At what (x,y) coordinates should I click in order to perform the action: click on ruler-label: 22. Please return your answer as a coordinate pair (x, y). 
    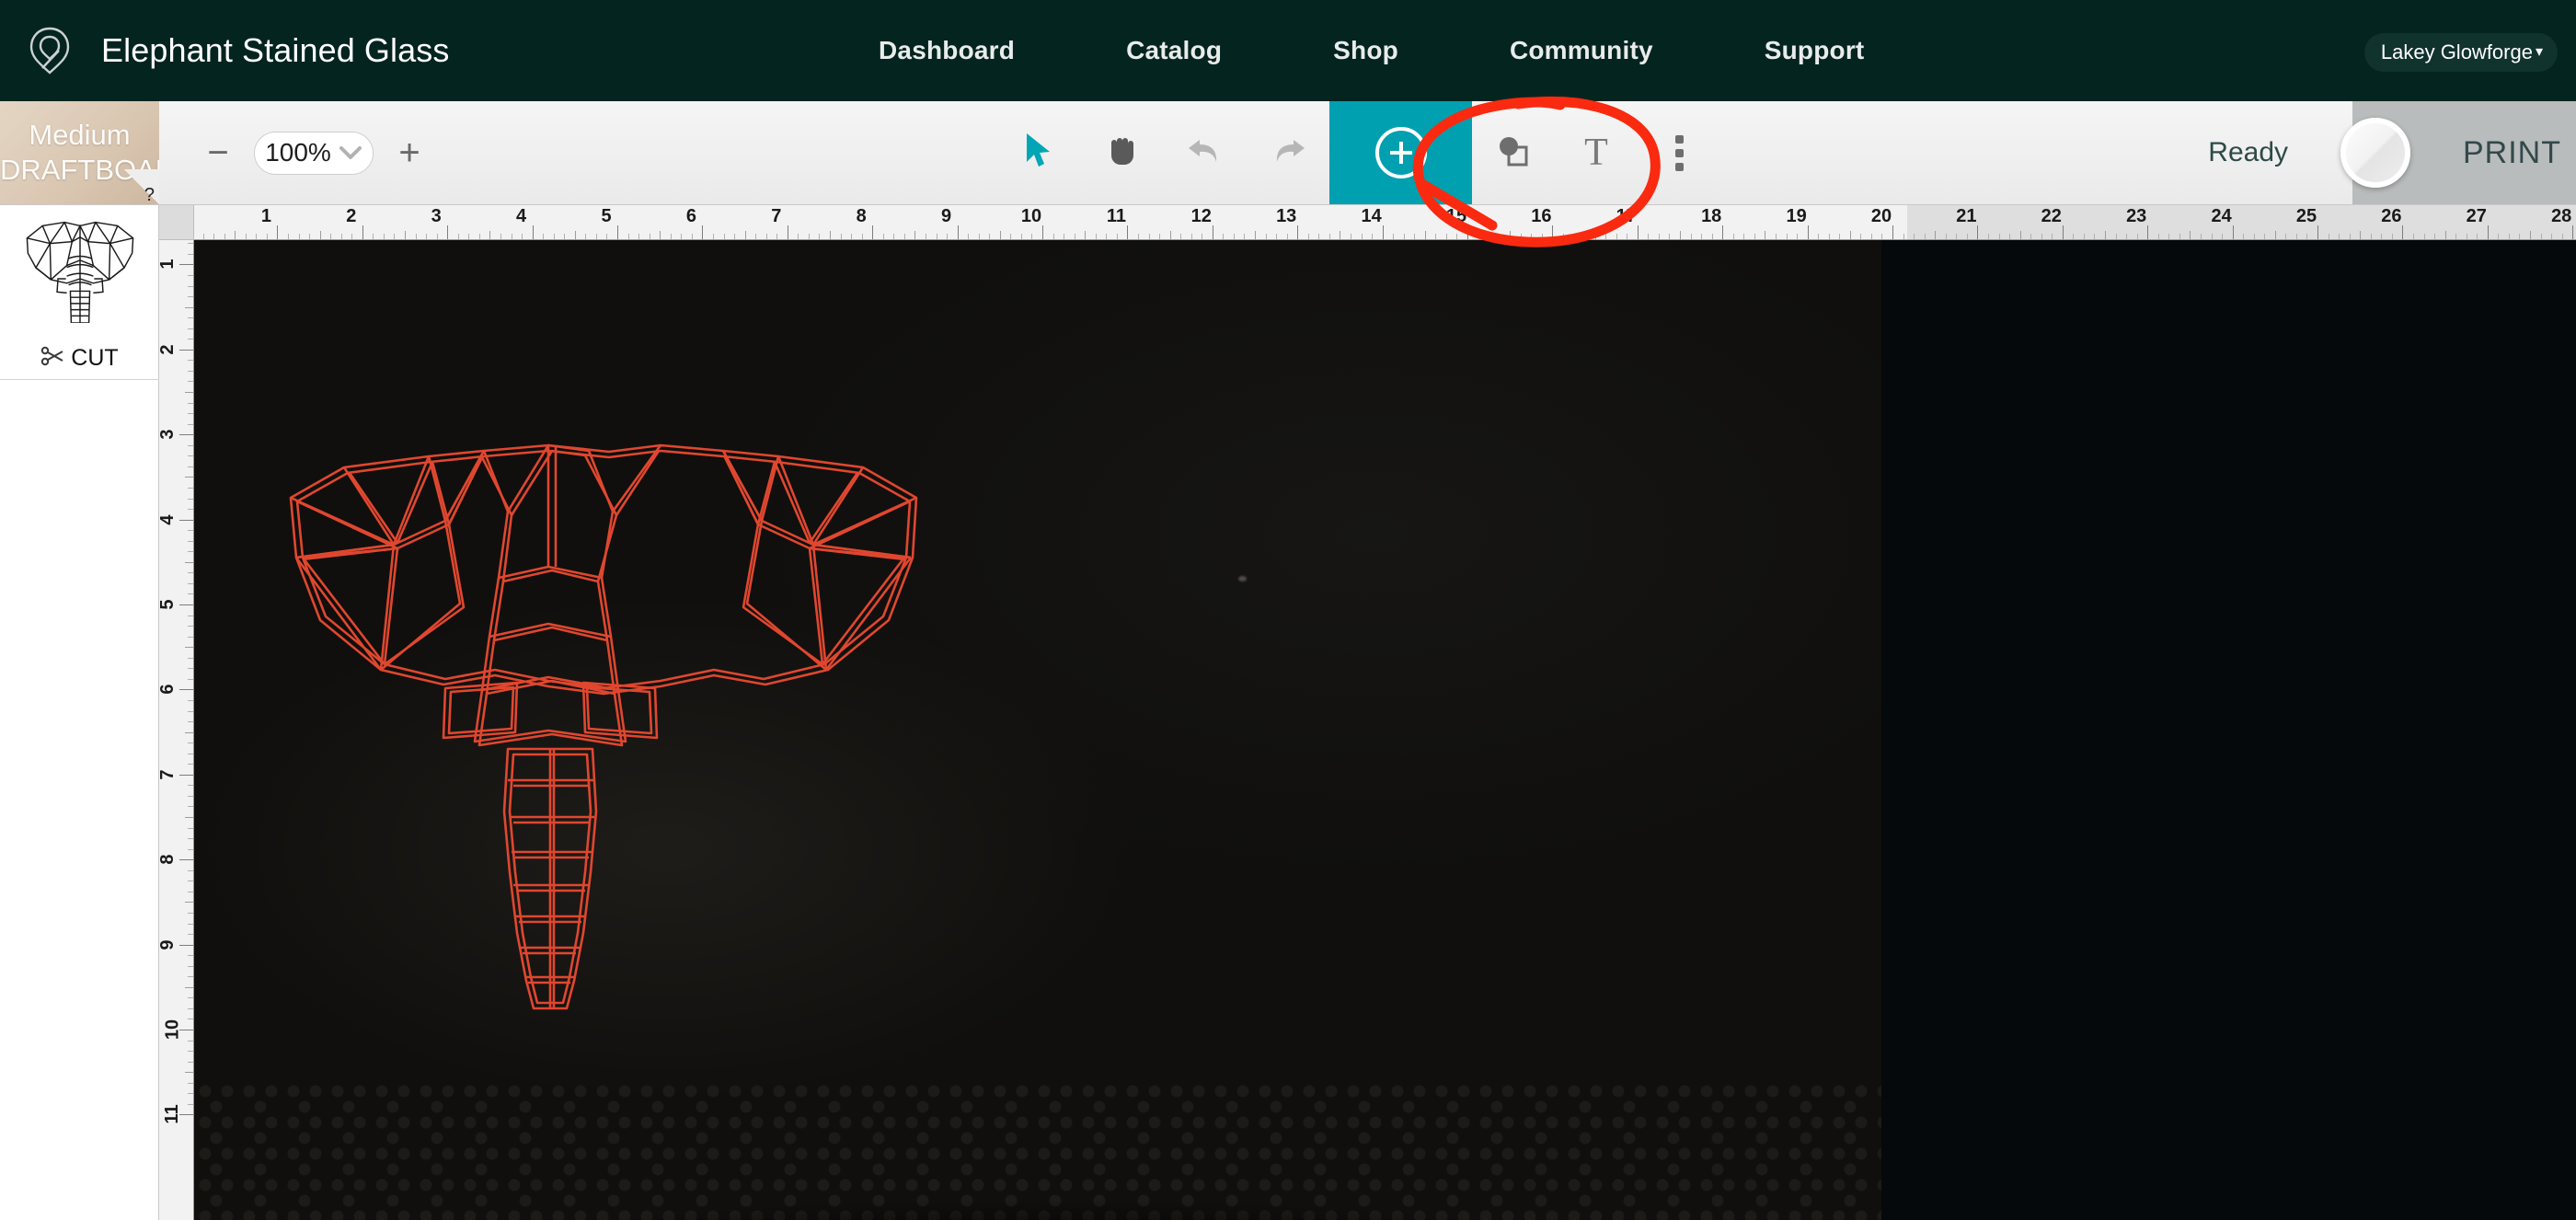
    Looking at the image, I should click on (2051, 216).